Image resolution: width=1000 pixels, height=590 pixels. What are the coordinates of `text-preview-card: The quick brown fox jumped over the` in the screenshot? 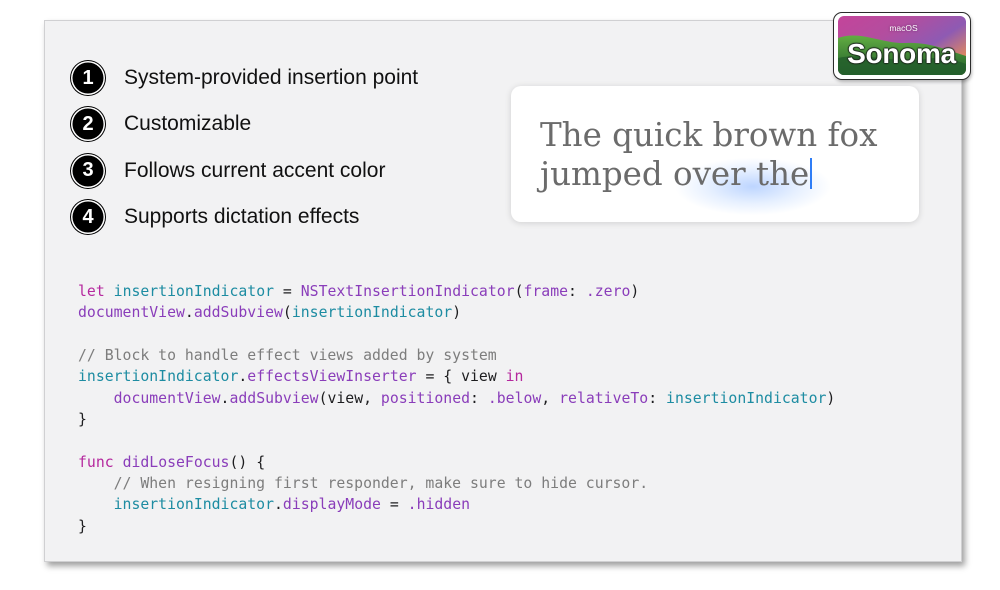 It's located at (715, 154).